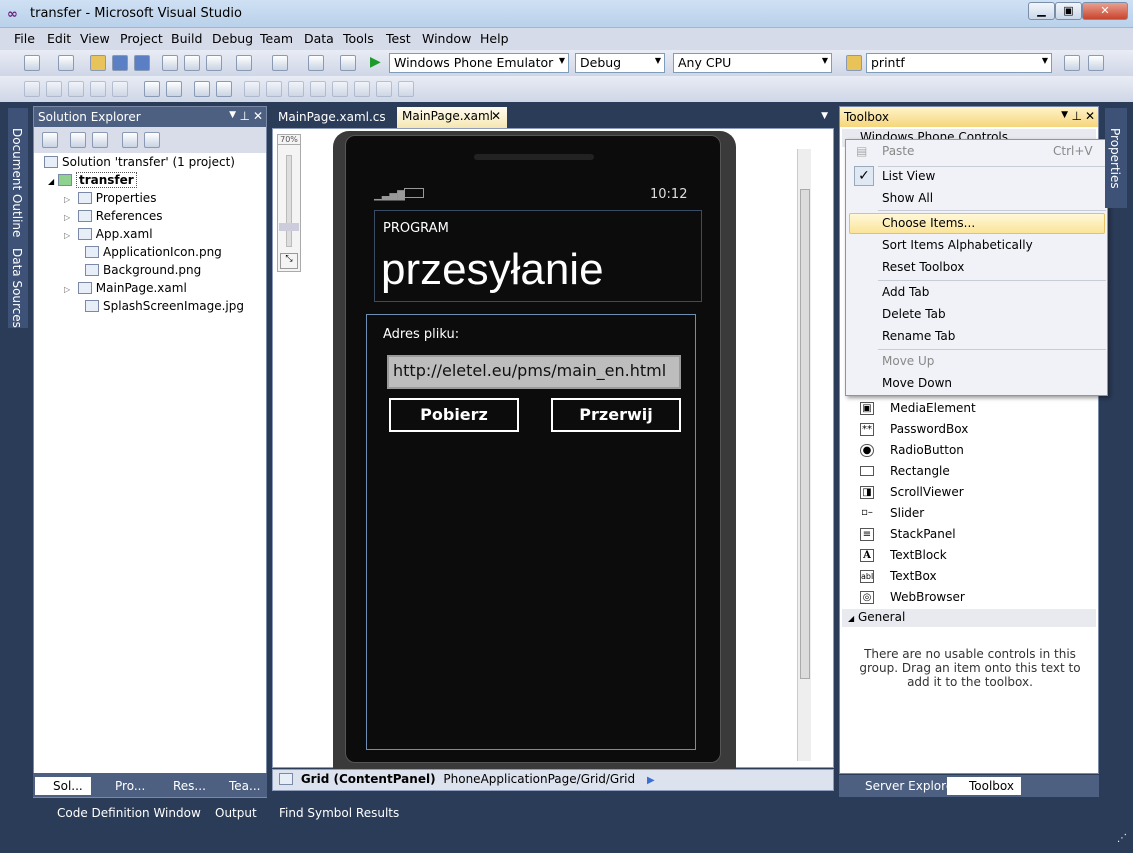 The image size is (1133, 853). I want to click on menu-edit: Edit, so click(59, 38).